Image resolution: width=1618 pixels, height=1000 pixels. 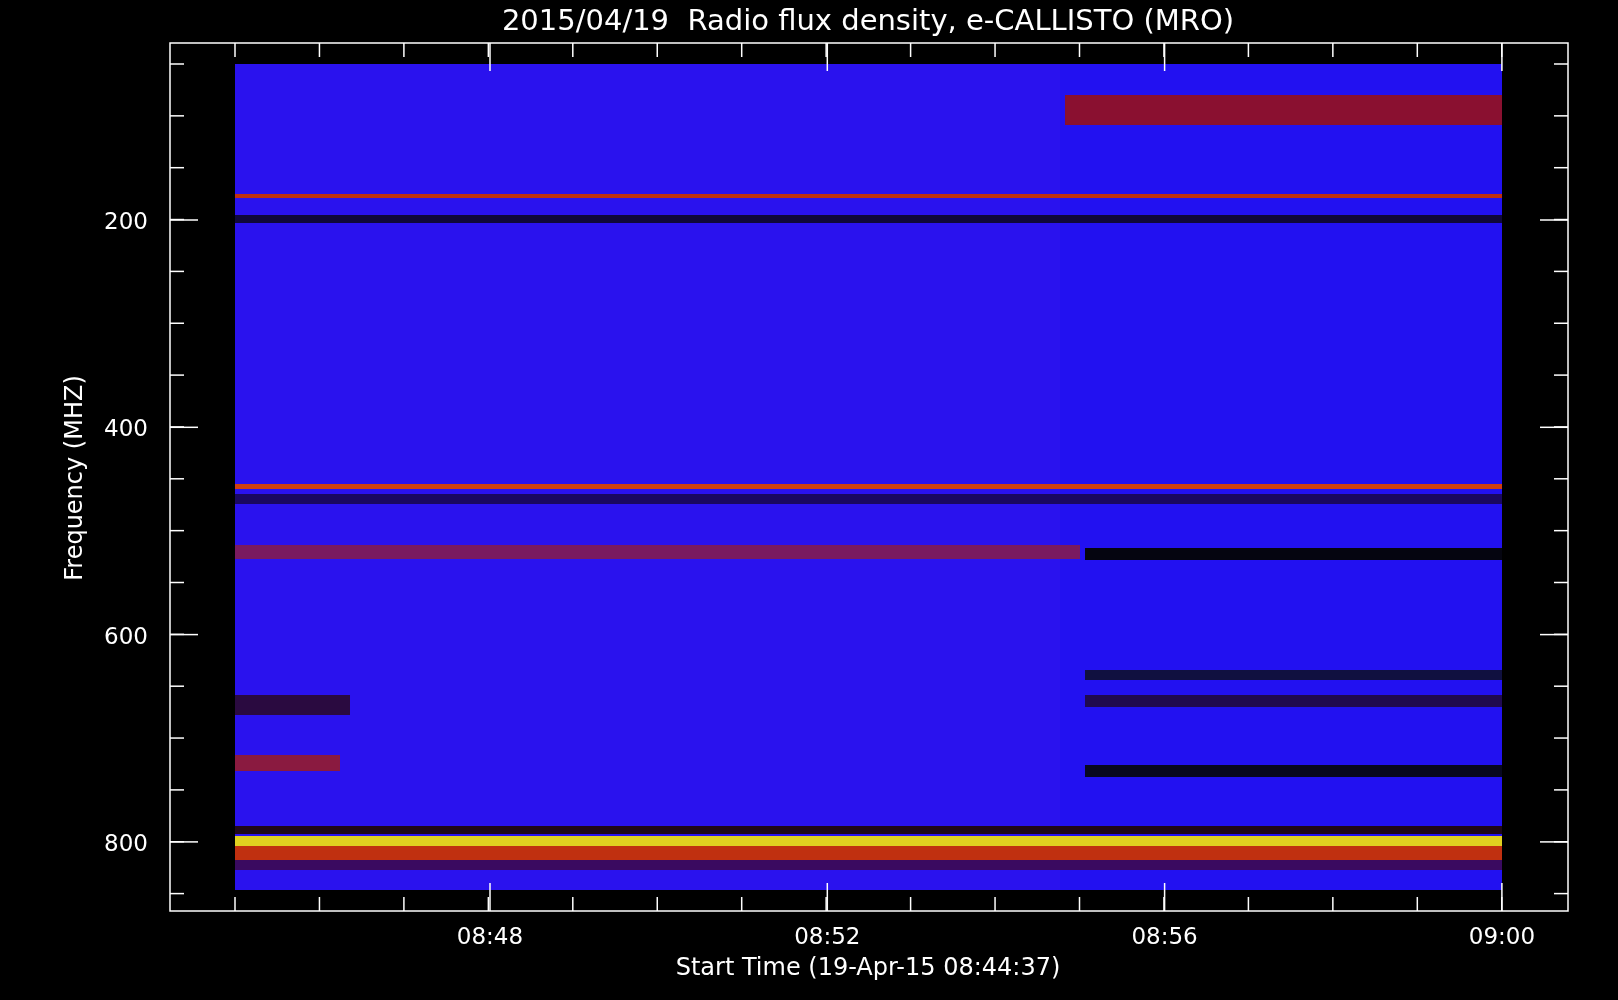 What do you see at coordinates (868, 967) in the screenshot?
I see `x-axis-label: Start Time (19-Apr-15 08:44:37)` at bounding box center [868, 967].